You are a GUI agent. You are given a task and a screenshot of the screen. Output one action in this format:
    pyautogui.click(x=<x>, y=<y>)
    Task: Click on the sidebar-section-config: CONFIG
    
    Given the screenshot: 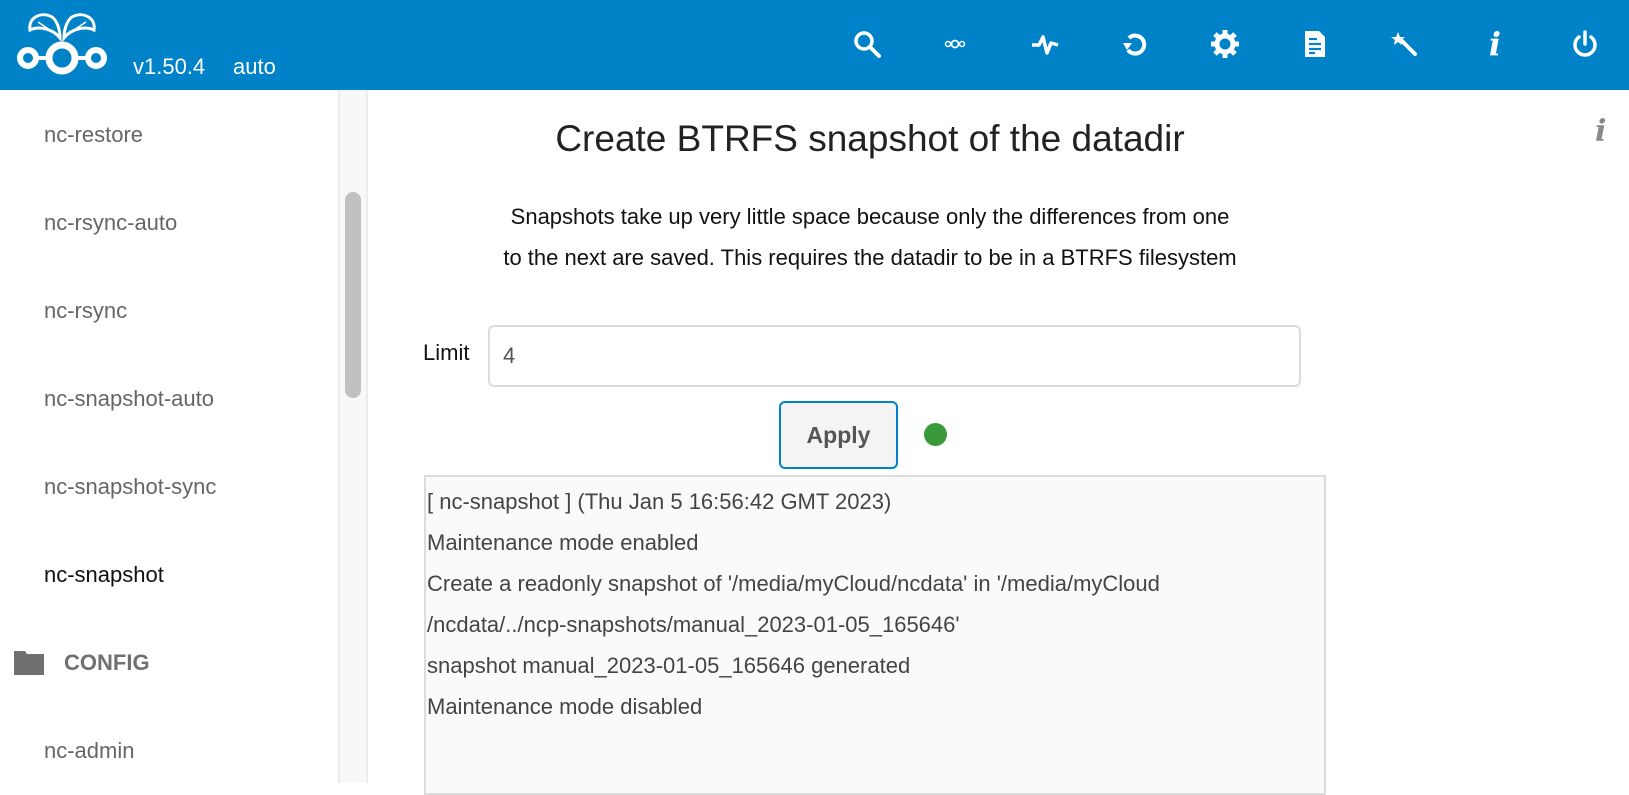 What is the action you would take?
    pyautogui.click(x=82, y=663)
    